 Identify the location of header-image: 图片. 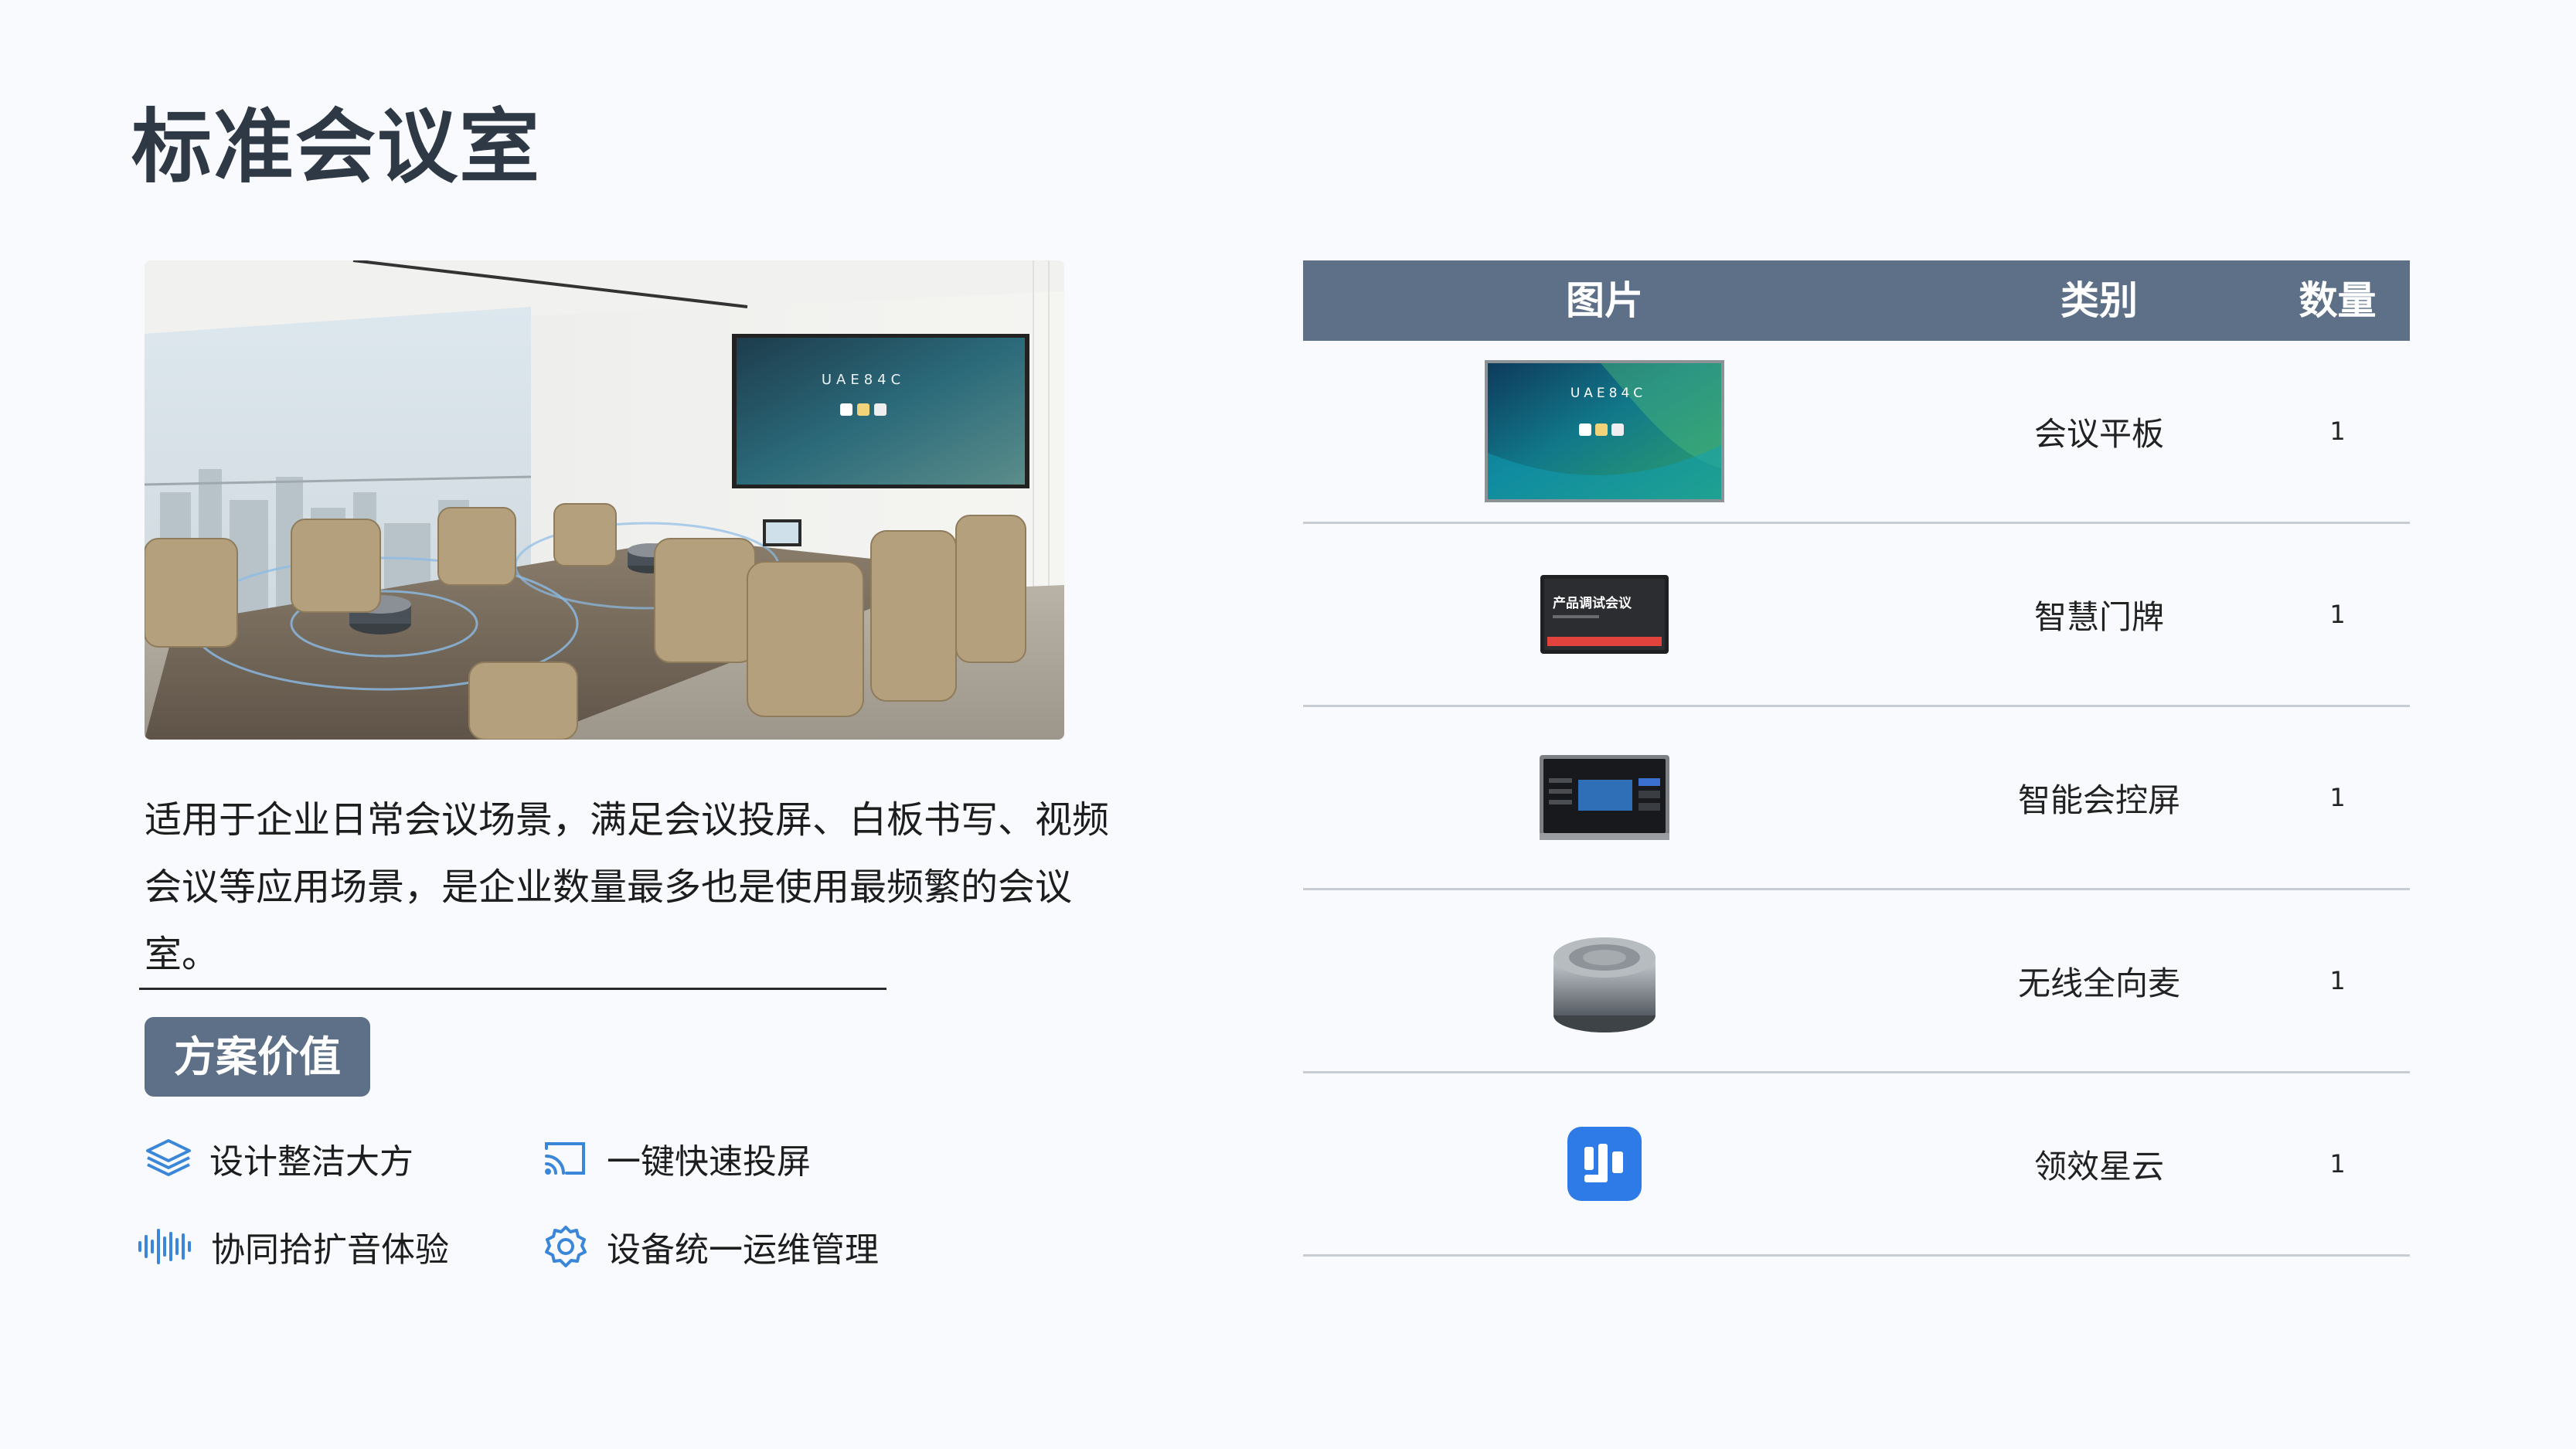
(1605, 300).